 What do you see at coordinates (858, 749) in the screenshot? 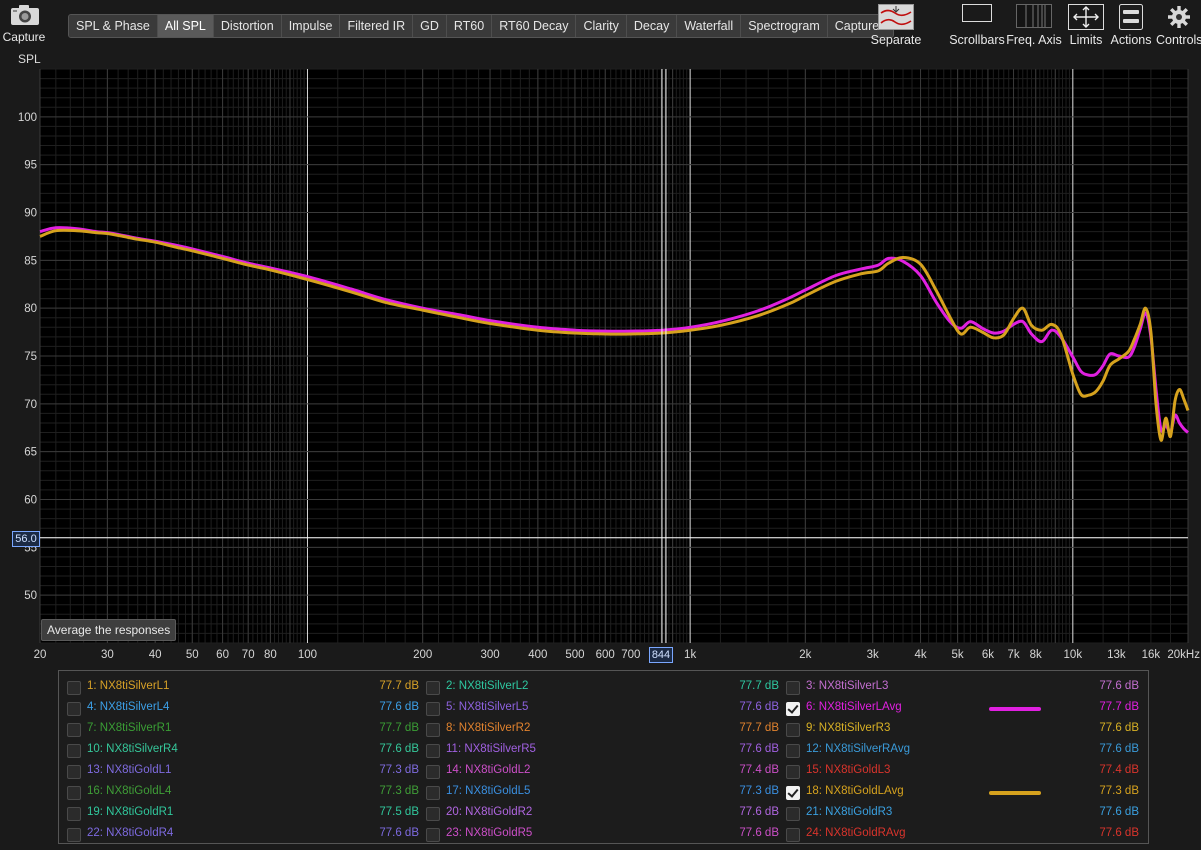
I see `legend-item-label: 12: NX8tiSilverRAvg` at bounding box center [858, 749].